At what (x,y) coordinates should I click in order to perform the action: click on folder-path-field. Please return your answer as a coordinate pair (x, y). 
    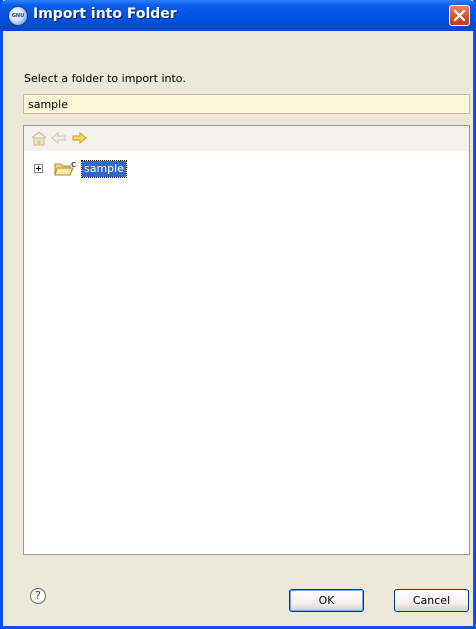
    Looking at the image, I should click on (246, 104).